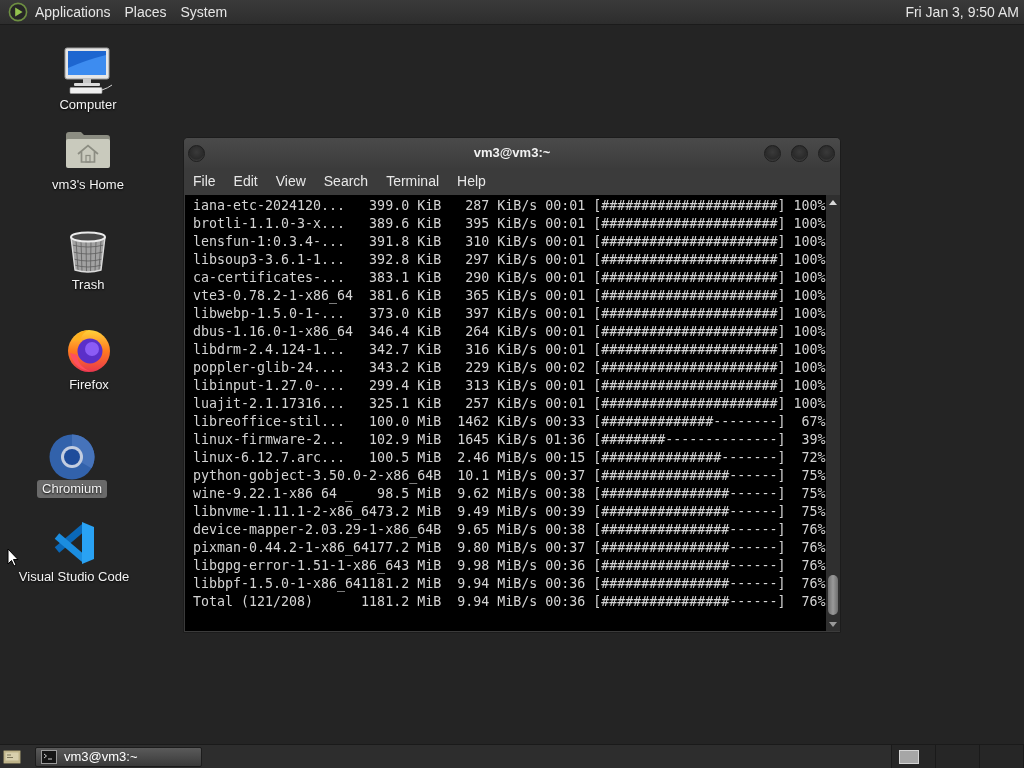 Image resolution: width=1024 pixels, height=768 pixels. Describe the element at coordinates (509, 260) in the screenshot. I see `terminal-line: libsoup3-3.6.1-1... 392.8 KiB 297 KiB/s 00:01 [######################] 100%` at that location.